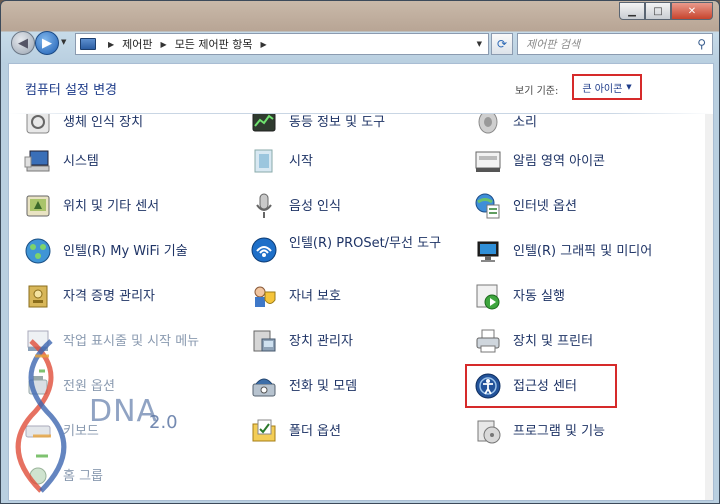 Image resolution: width=720 pixels, height=504 pixels. Describe the element at coordinates (701, 44) in the screenshot. I see `search-icon: ⚲` at that location.